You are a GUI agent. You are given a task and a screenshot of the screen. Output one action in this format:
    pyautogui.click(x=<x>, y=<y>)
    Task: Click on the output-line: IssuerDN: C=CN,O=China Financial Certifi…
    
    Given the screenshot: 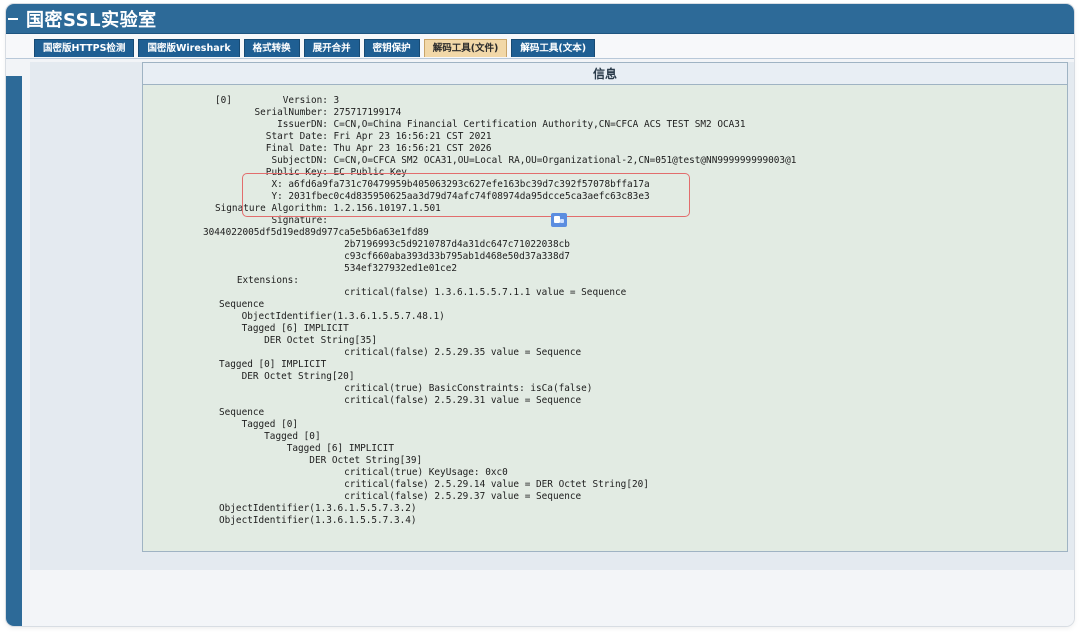 What is the action you would take?
    pyautogui.click(x=480, y=124)
    